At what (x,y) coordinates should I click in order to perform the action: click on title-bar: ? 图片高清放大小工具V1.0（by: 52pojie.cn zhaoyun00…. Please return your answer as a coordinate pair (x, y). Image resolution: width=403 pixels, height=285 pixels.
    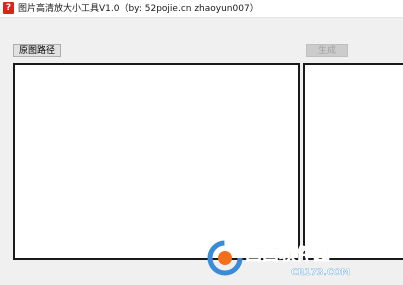
    Looking at the image, I should click on (201, 9).